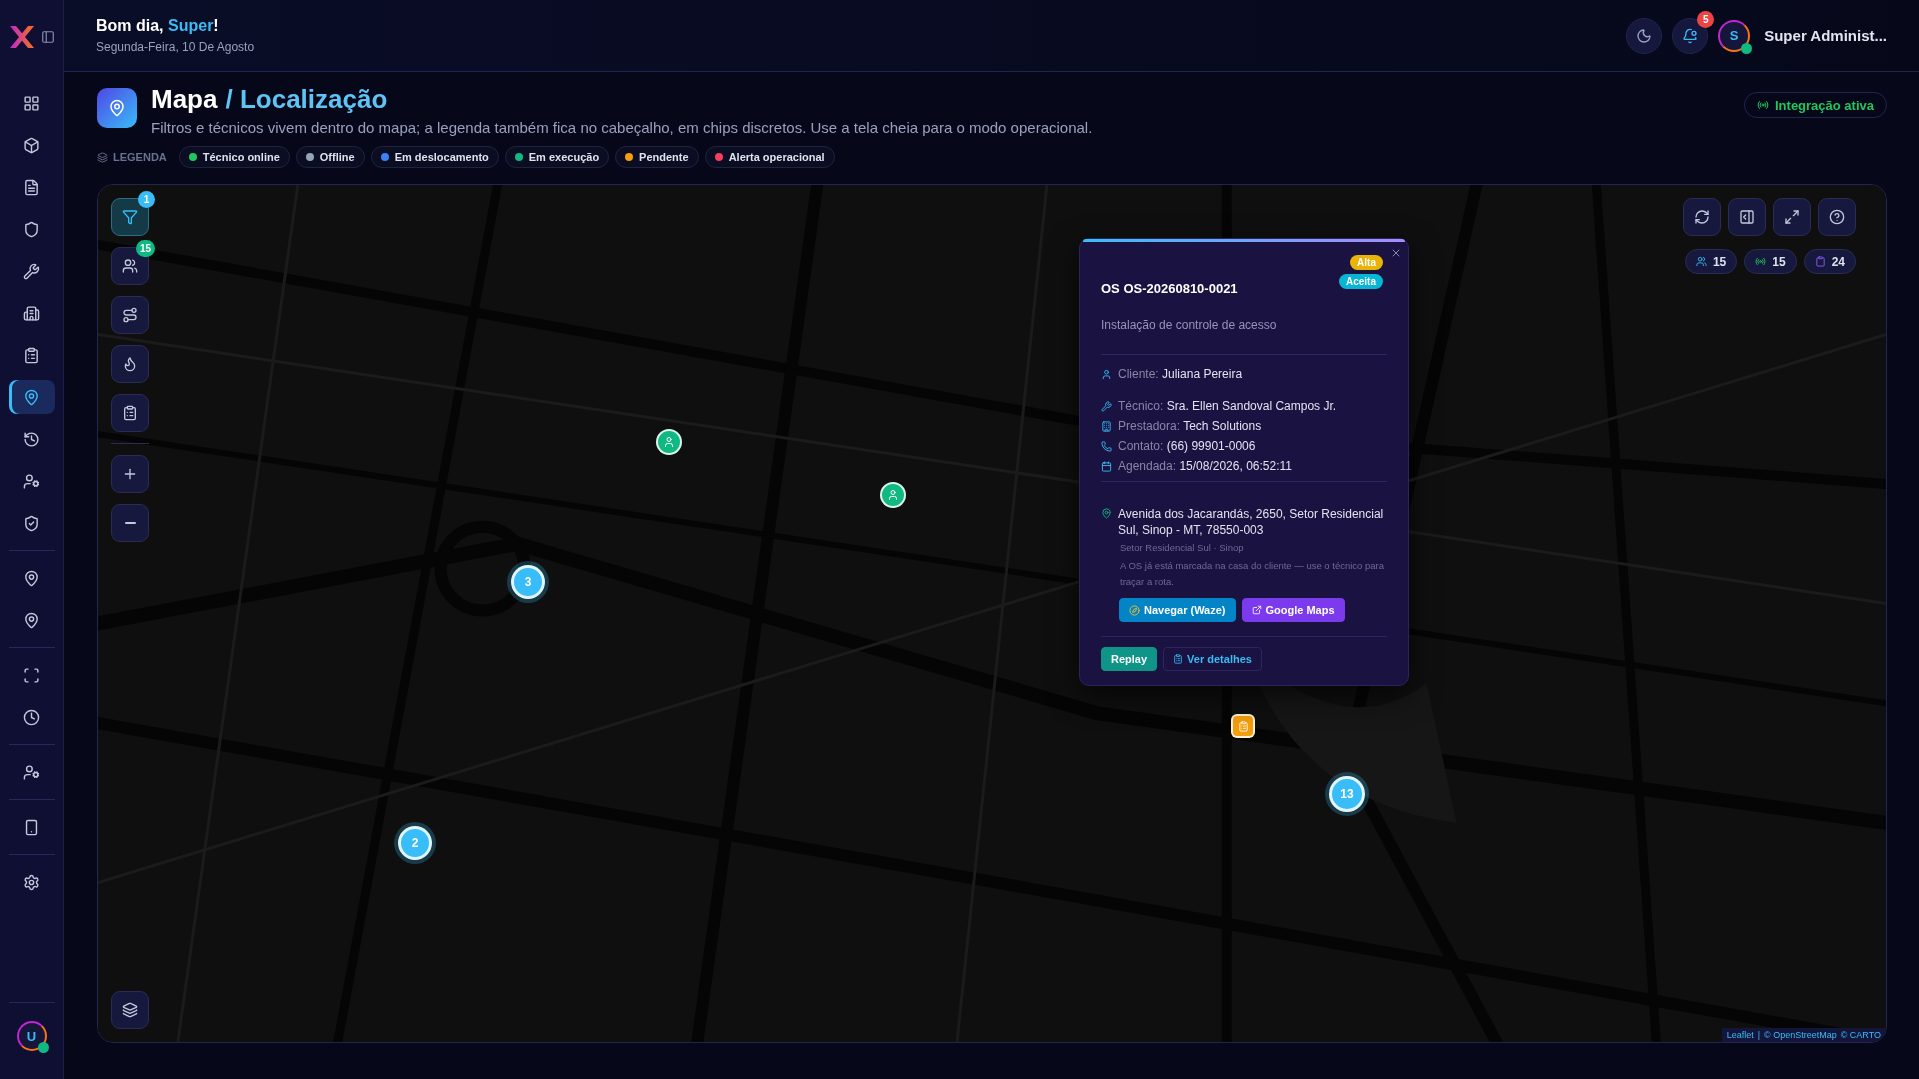  I want to click on orders-button, so click(130, 413).